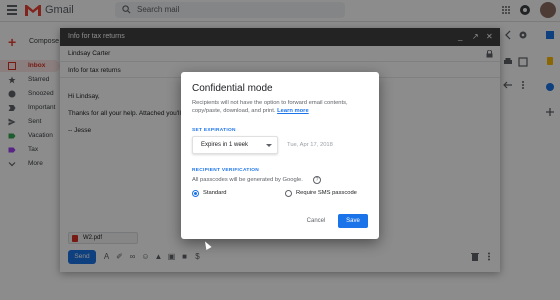 The width and height of the screenshot is (560, 300). What do you see at coordinates (326, 193) in the screenshot?
I see `sms-passcode-radio-label: Require SMS passcode` at bounding box center [326, 193].